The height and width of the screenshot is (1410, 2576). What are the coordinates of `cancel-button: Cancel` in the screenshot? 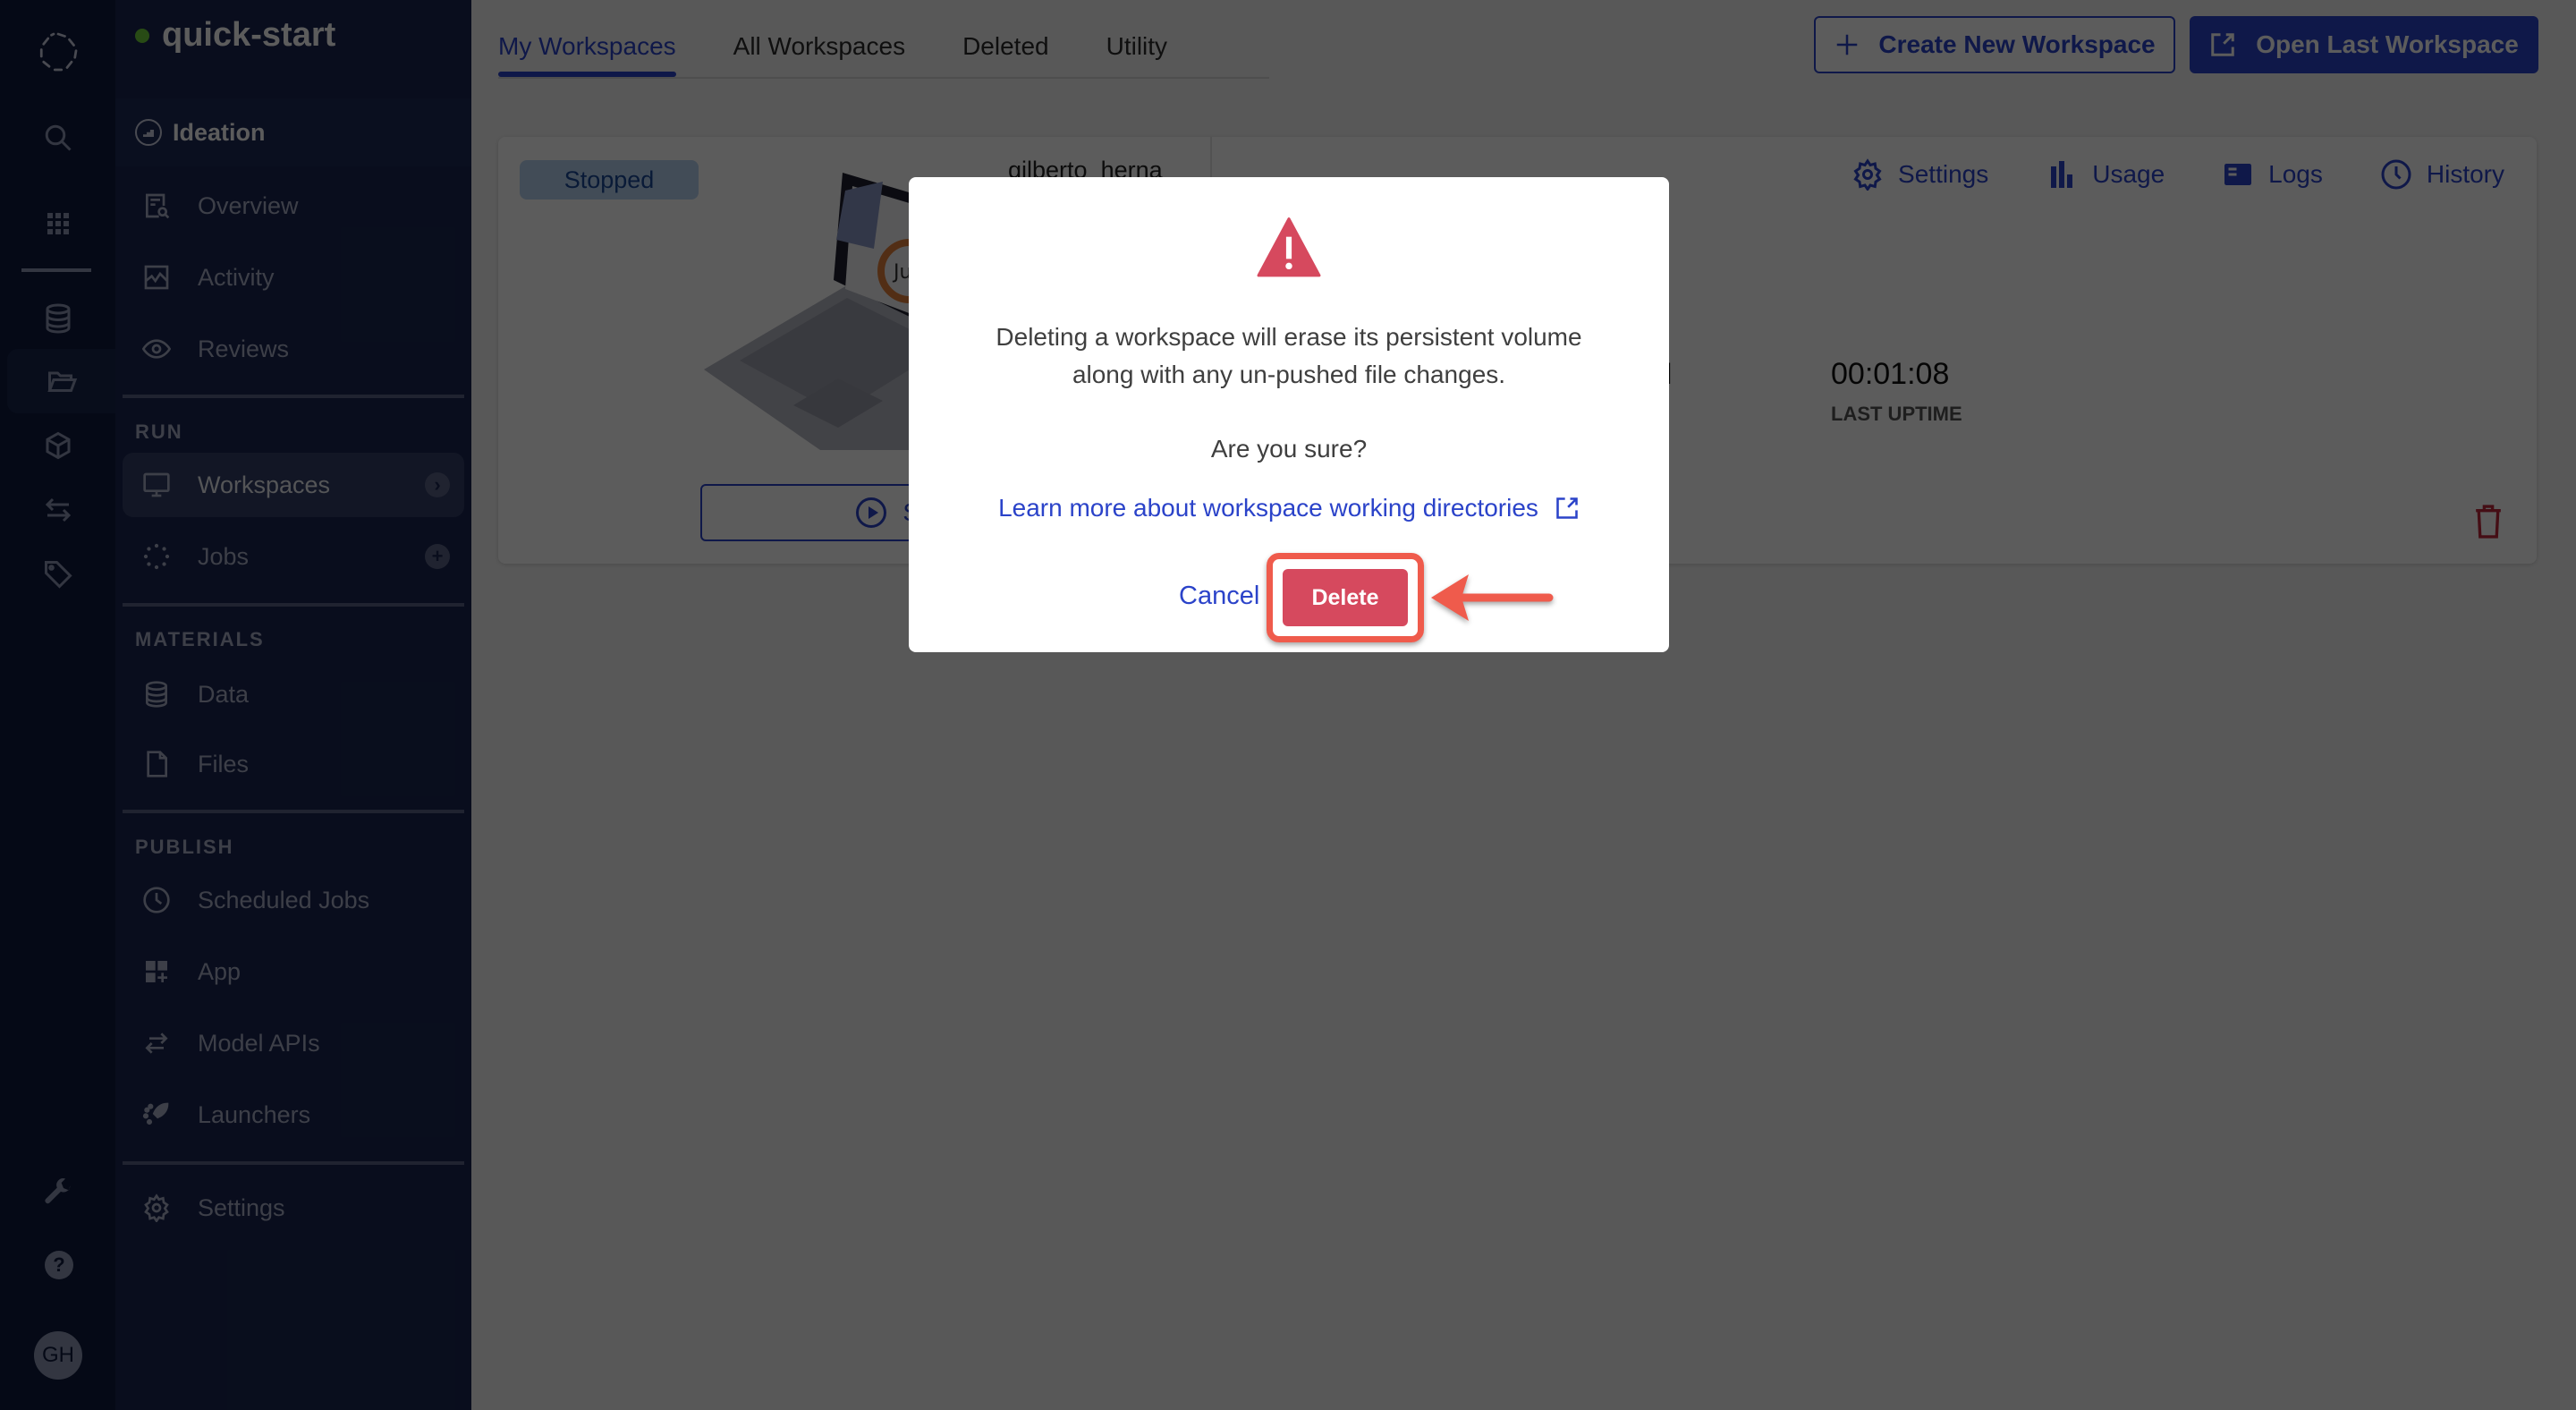 It's located at (1219, 597).